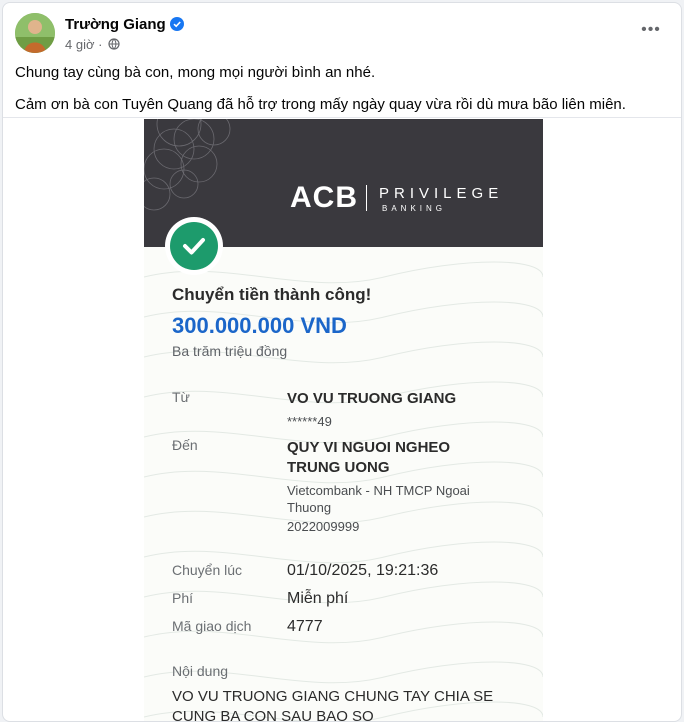 Image resolution: width=684 pixels, height=722 pixels. I want to click on fee-value: Miễn phí, so click(318, 598).